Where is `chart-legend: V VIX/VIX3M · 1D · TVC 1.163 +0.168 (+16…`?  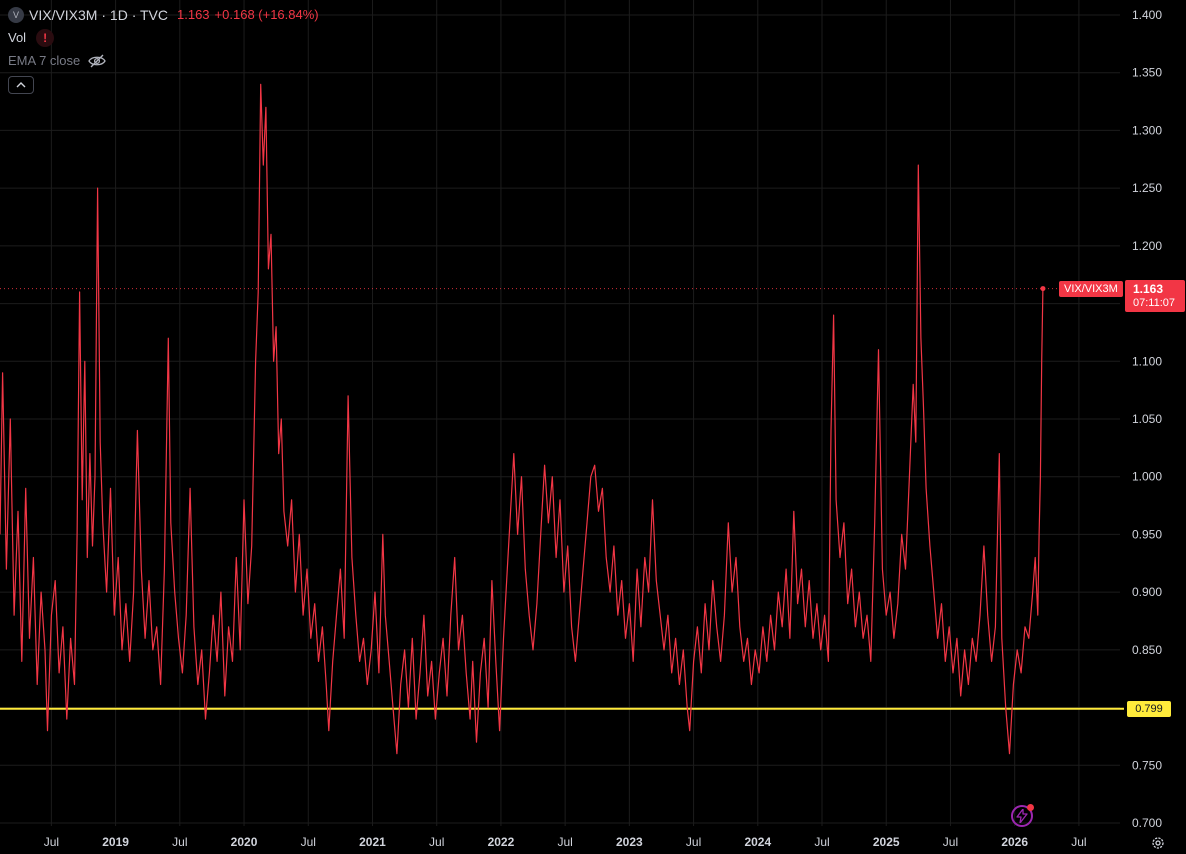
chart-legend: V VIX/VIX3M · 1D · TVC 1.163 +0.168 (+16… is located at coordinates (163, 51).